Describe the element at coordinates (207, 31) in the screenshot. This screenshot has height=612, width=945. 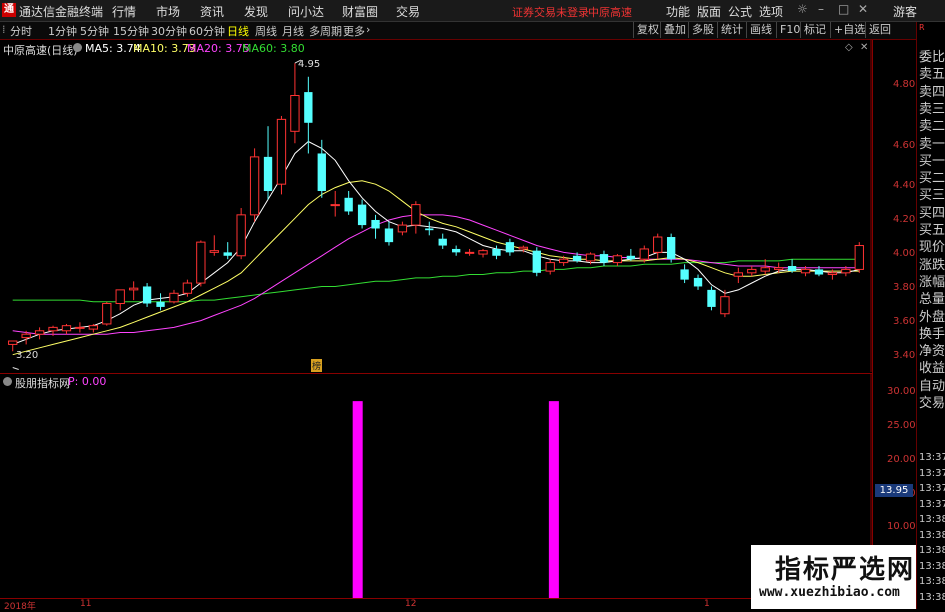
I see `period-60min: 60分钟` at that location.